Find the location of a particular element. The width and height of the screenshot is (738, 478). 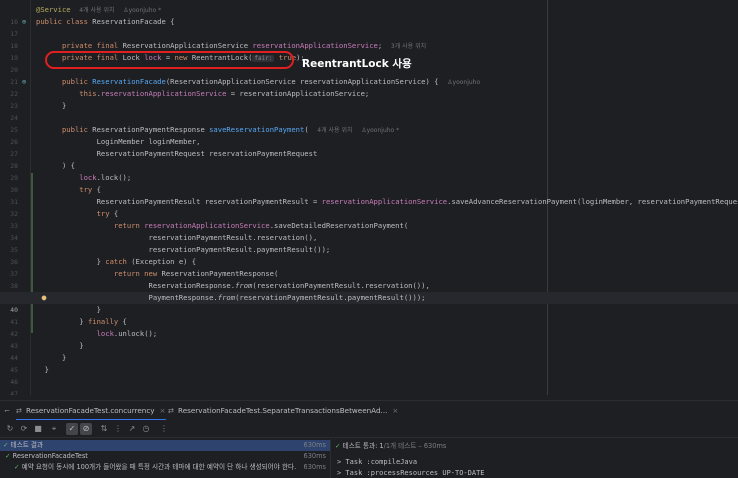

pin-icon: ⌖ is located at coordinates (54, 429).